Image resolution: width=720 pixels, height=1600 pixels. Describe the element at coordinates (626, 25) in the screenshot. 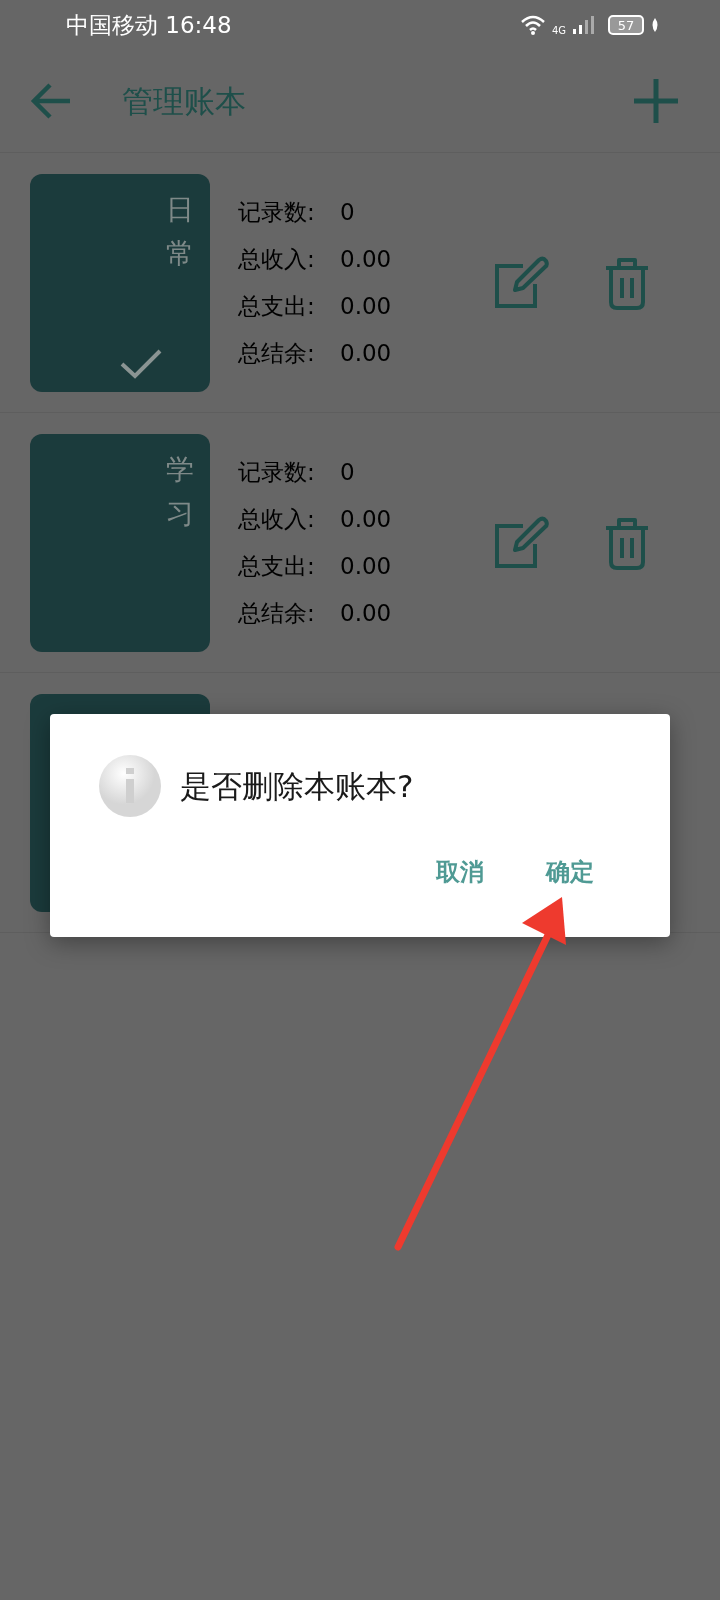

I see `battery-indicator: 57` at that location.